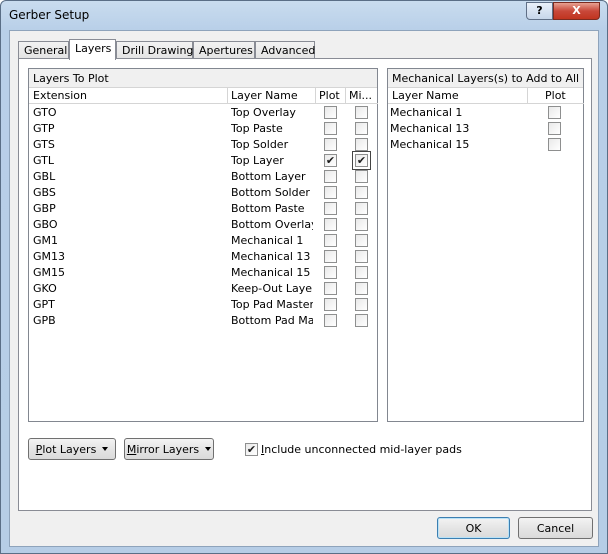 This screenshot has height=554, width=608. Describe the element at coordinates (203, 78) in the screenshot. I see `layers-to-plot-header: Layers To Plot` at that location.